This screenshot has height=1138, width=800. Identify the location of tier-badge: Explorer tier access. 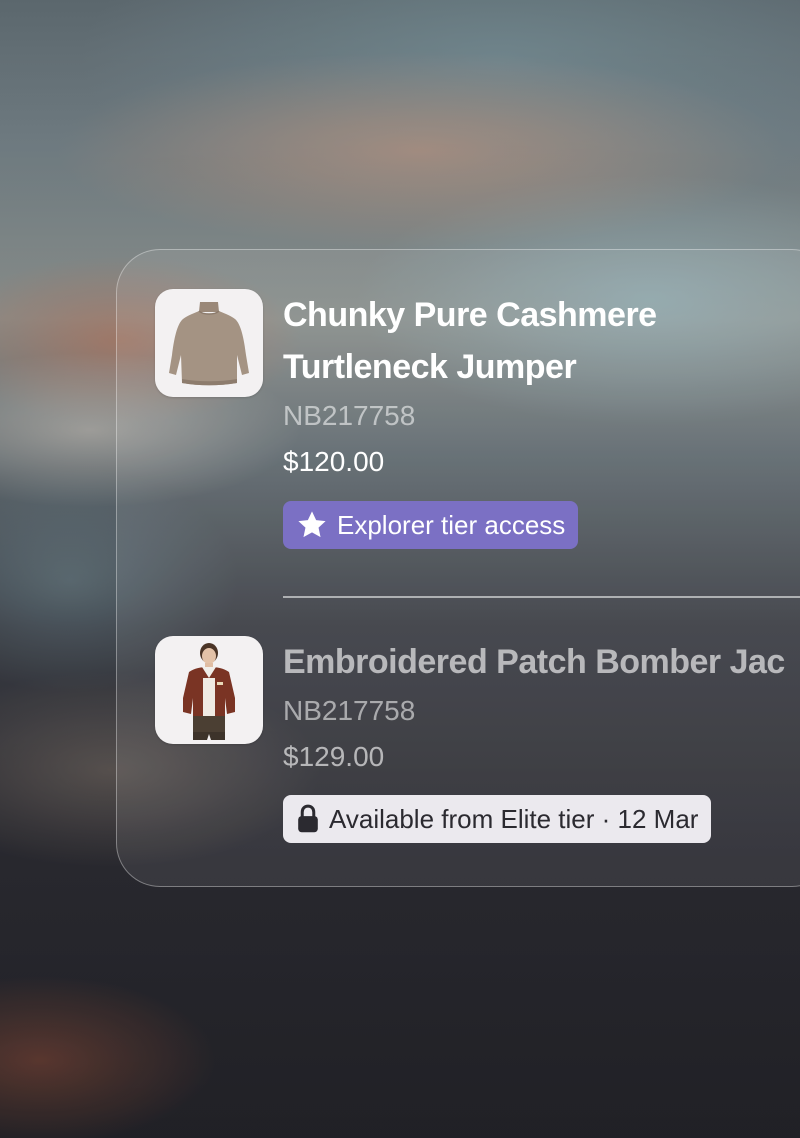
(431, 525).